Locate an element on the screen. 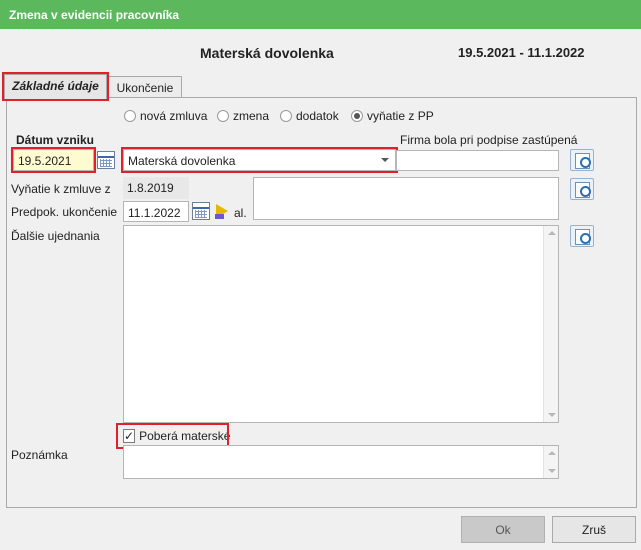 This screenshot has width=641, height=550. radio-circle-selected is located at coordinates (357, 116).